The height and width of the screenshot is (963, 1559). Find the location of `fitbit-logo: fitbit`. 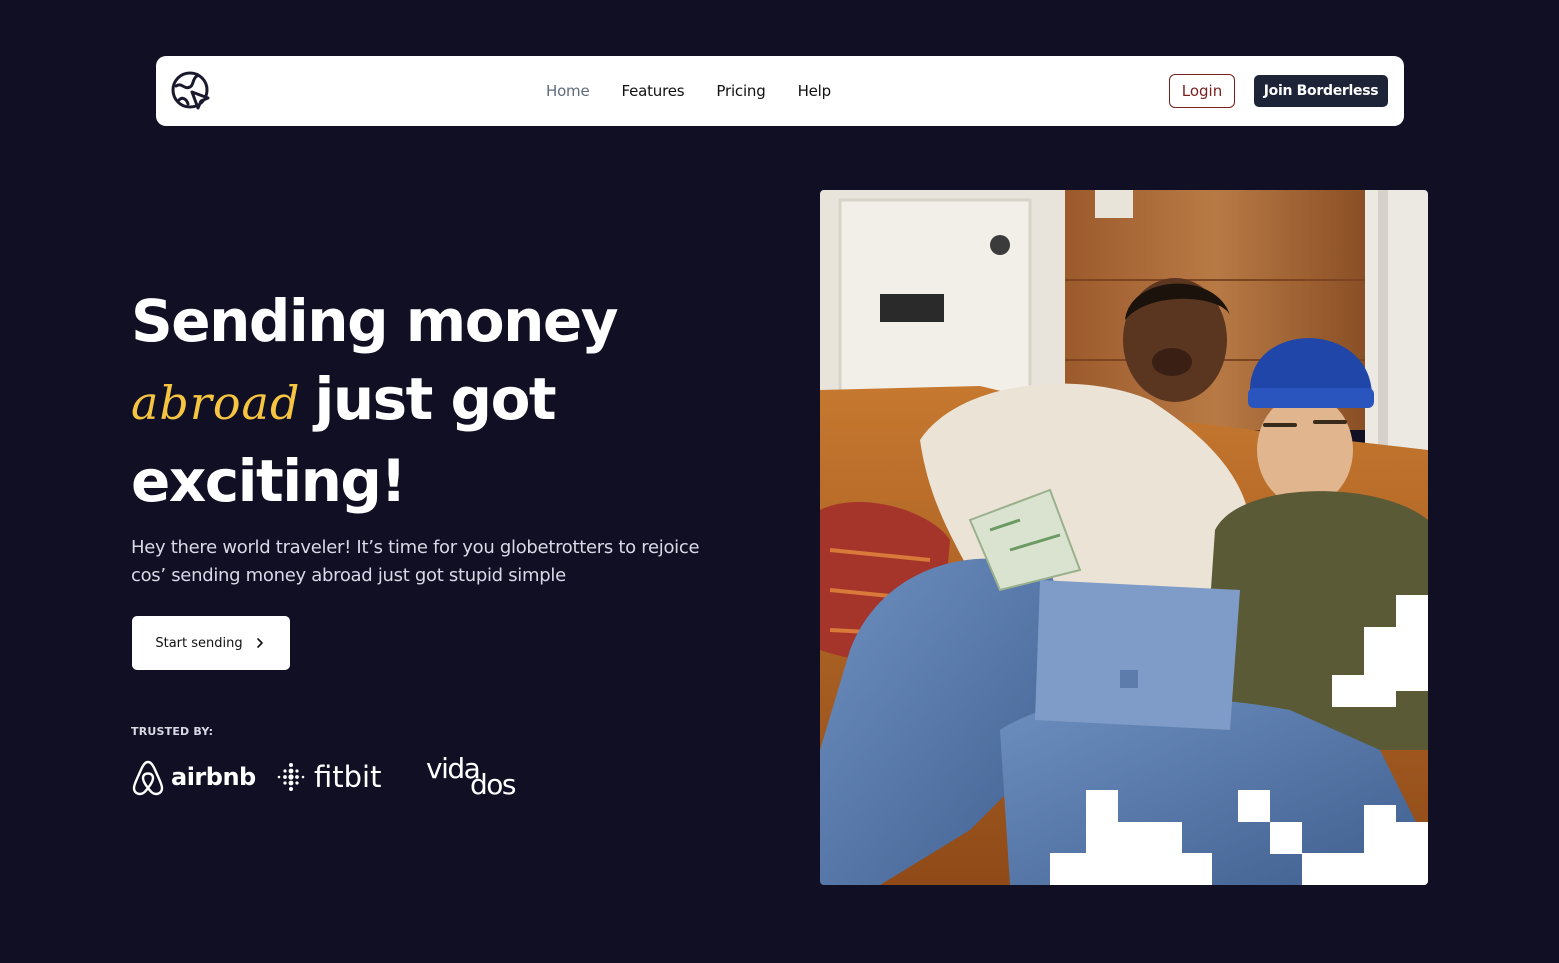

fitbit-logo: fitbit is located at coordinates (328, 777).